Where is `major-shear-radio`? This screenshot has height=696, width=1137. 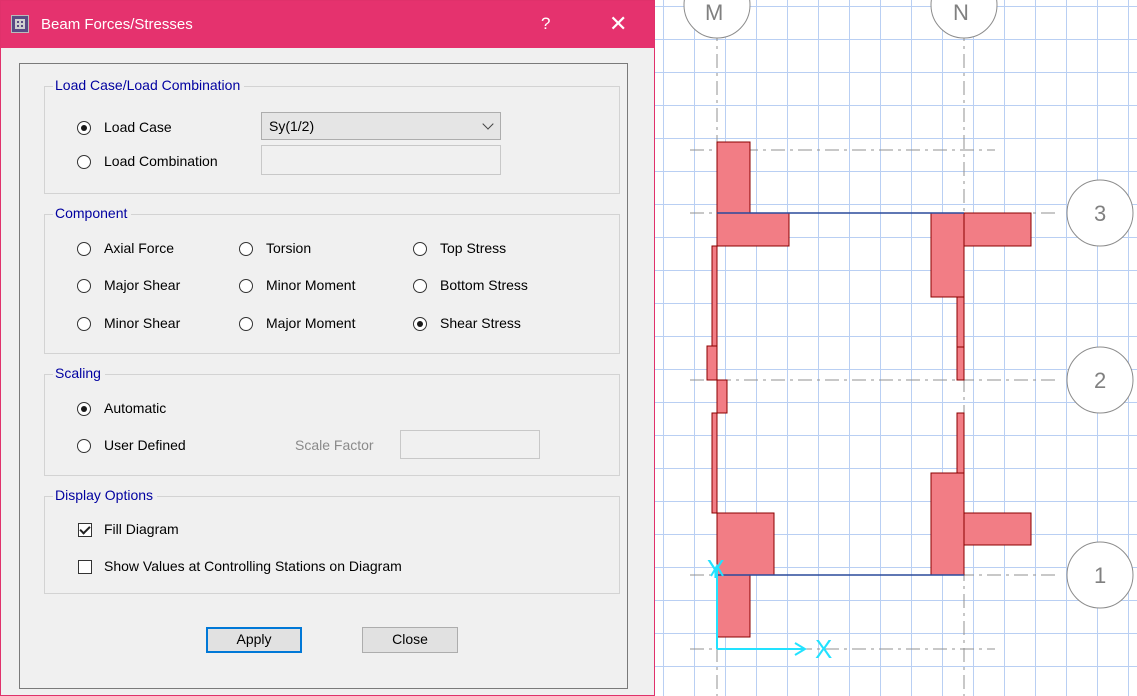 major-shear-radio is located at coordinates (84, 286).